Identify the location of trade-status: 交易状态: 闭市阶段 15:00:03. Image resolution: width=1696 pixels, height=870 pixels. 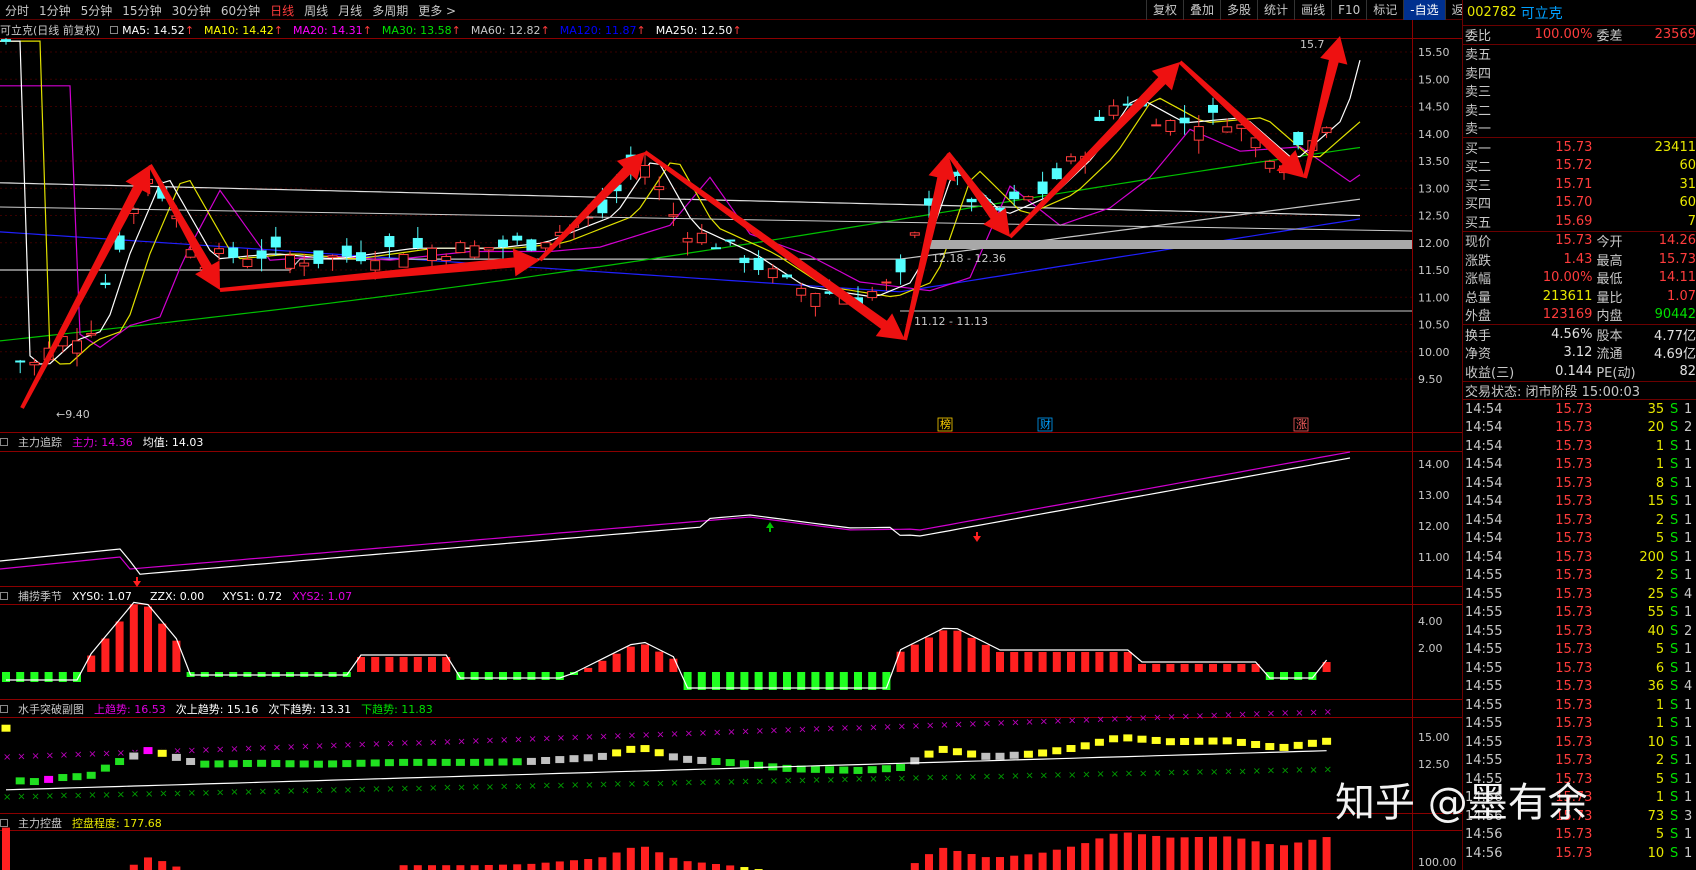
(1579, 391).